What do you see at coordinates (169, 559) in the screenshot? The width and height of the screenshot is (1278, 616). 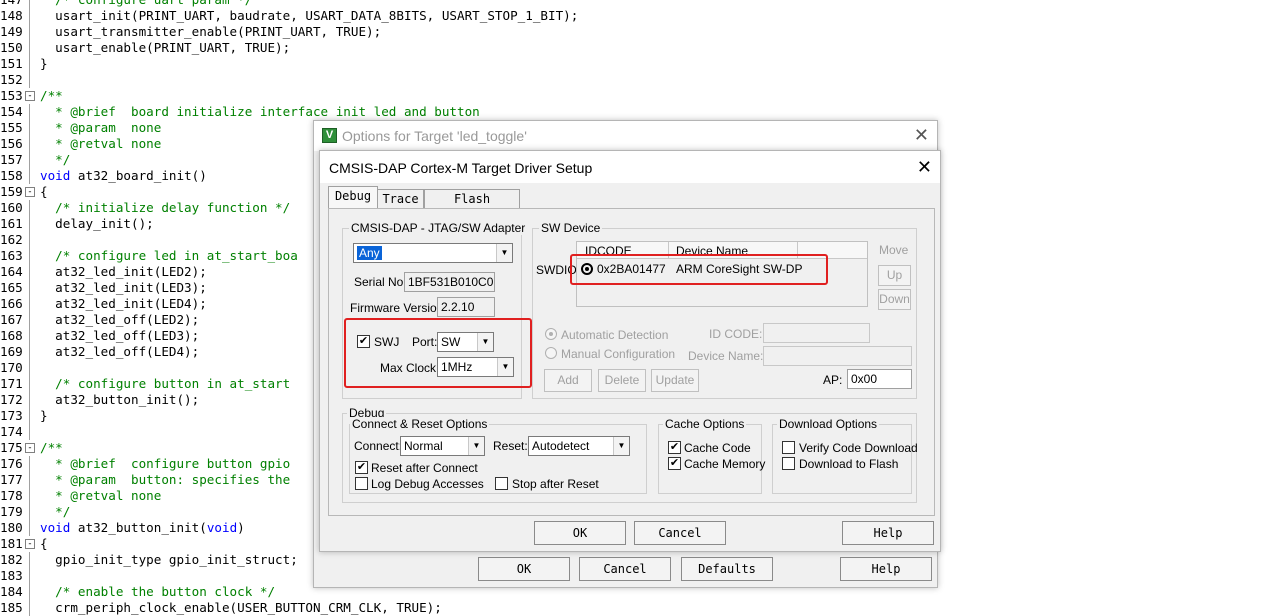 I see `code-text: gpio_init_type gpio_init_struct;` at bounding box center [169, 559].